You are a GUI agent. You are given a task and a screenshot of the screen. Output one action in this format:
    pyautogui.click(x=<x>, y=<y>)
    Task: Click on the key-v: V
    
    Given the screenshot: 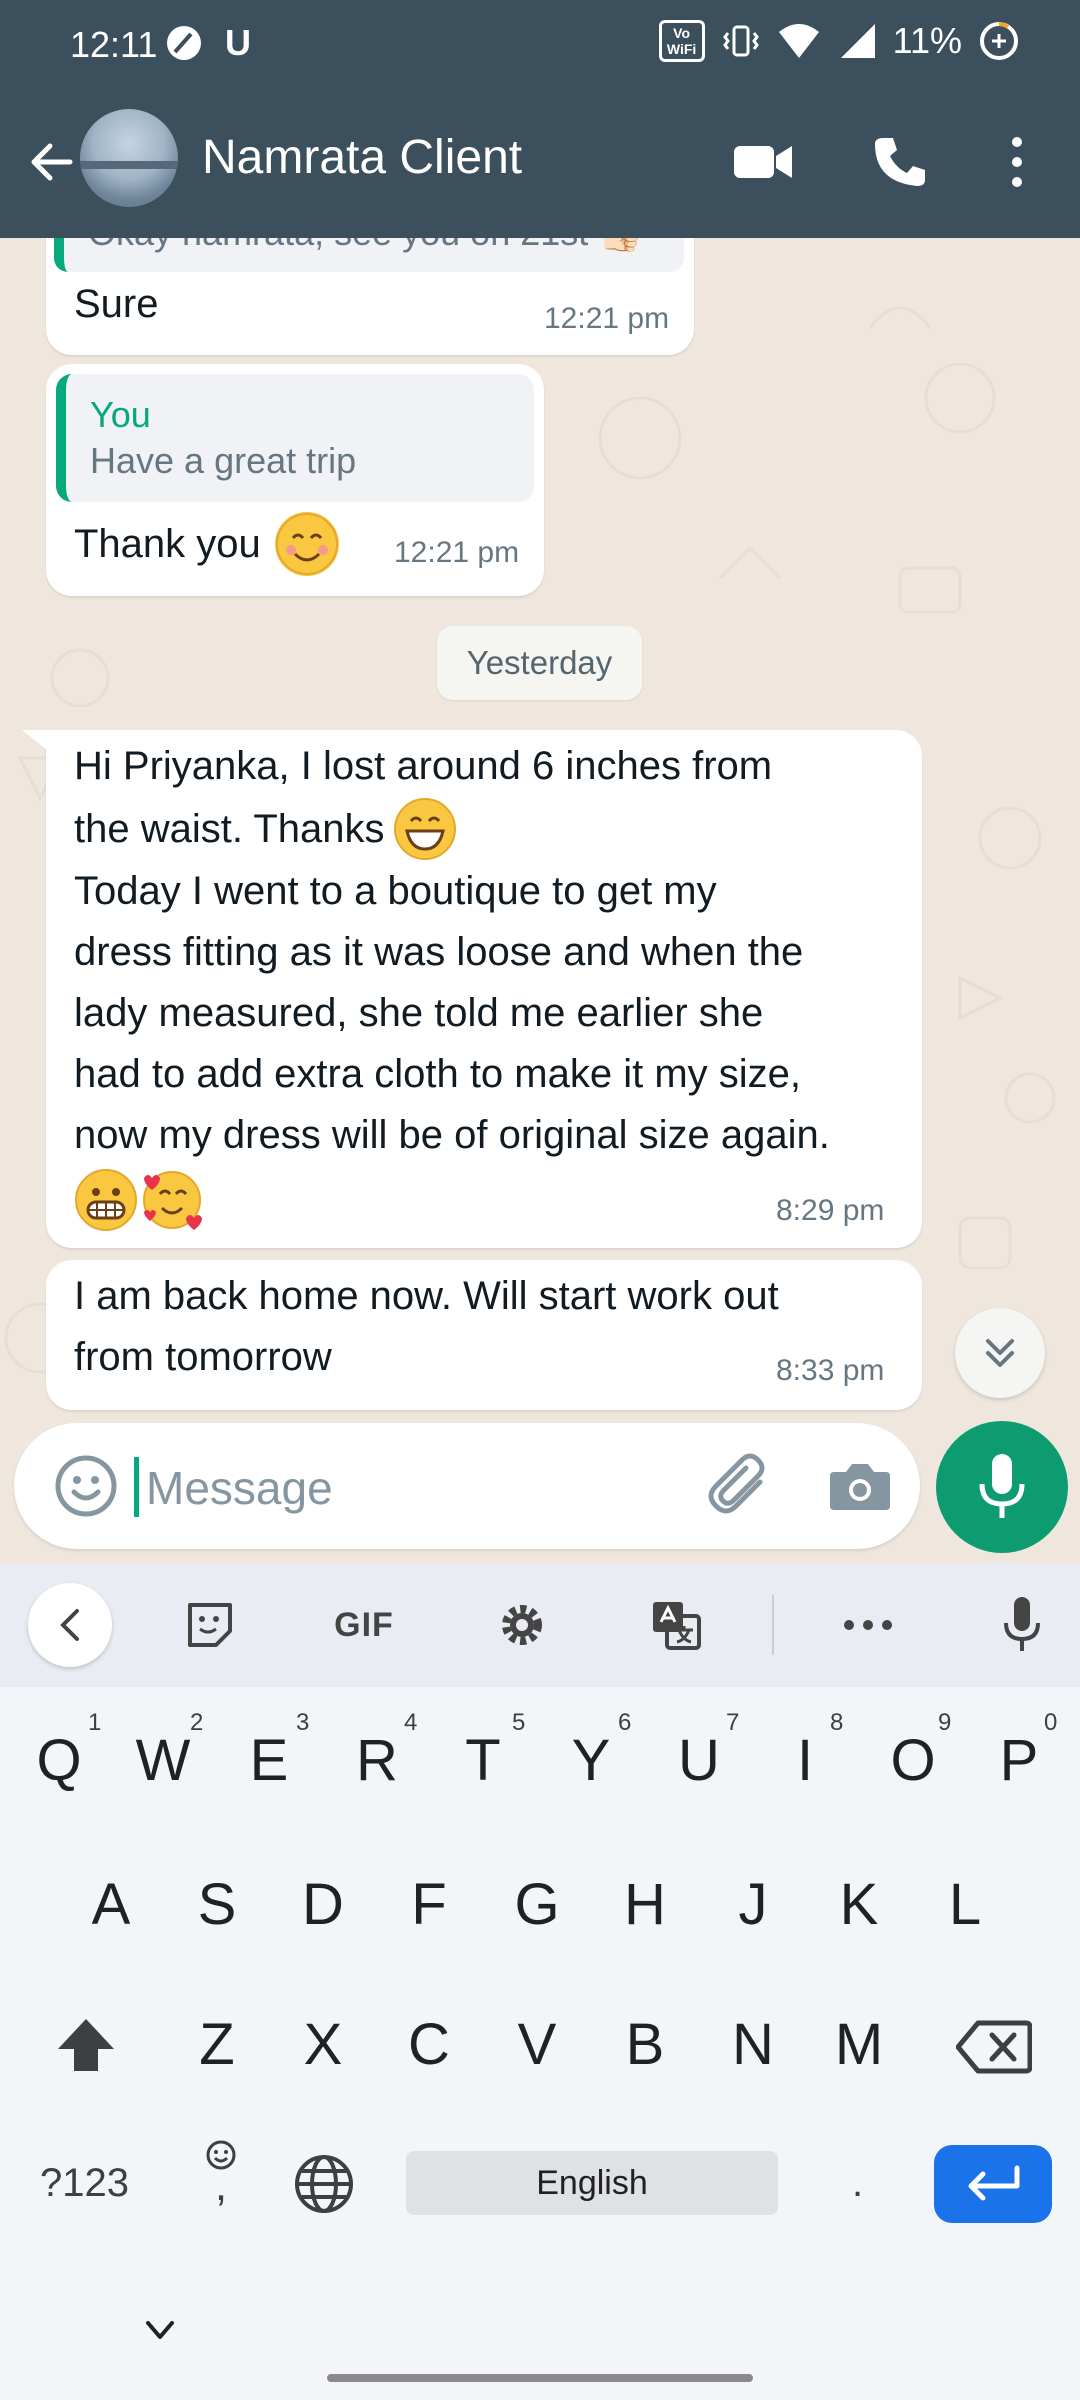 What is the action you would take?
    pyautogui.click(x=537, y=2044)
    